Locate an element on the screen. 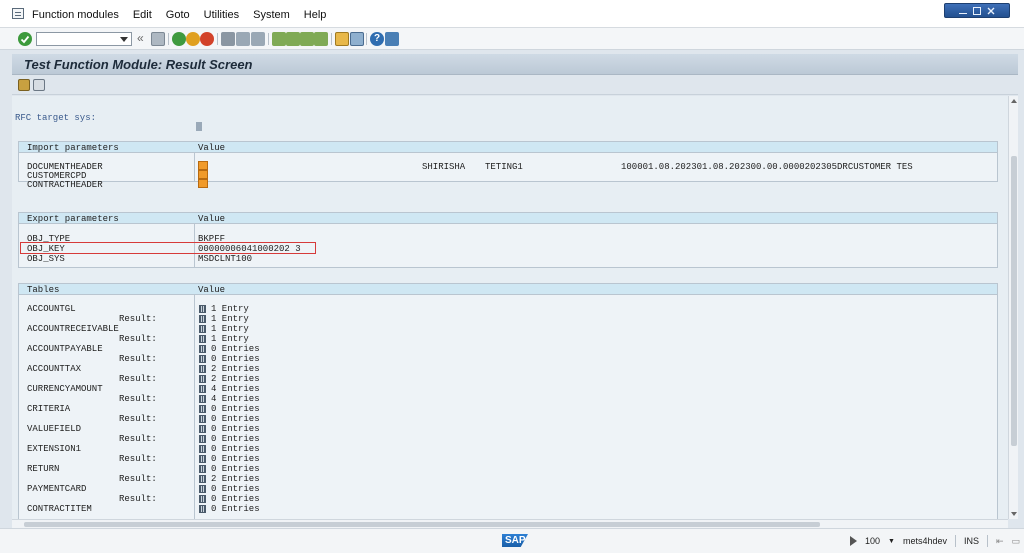 The width and height of the screenshot is (1024, 553). find-next-icon is located at coordinates (258, 39).